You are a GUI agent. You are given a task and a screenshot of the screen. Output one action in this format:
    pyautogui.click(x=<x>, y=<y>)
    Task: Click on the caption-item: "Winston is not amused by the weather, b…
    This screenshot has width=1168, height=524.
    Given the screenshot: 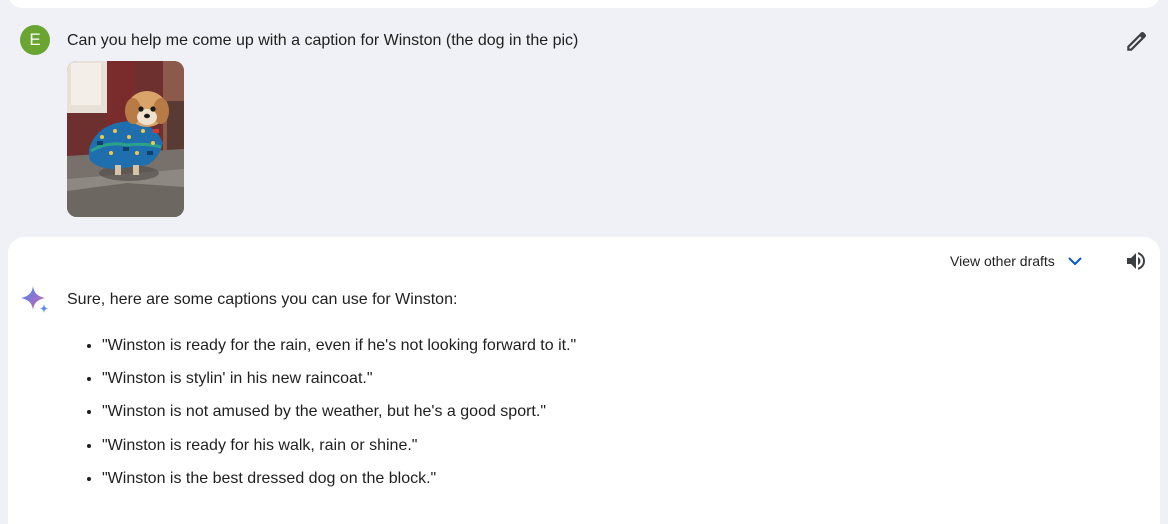 What is the action you would take?
    pyautogui.click(x=339, y=412)
    